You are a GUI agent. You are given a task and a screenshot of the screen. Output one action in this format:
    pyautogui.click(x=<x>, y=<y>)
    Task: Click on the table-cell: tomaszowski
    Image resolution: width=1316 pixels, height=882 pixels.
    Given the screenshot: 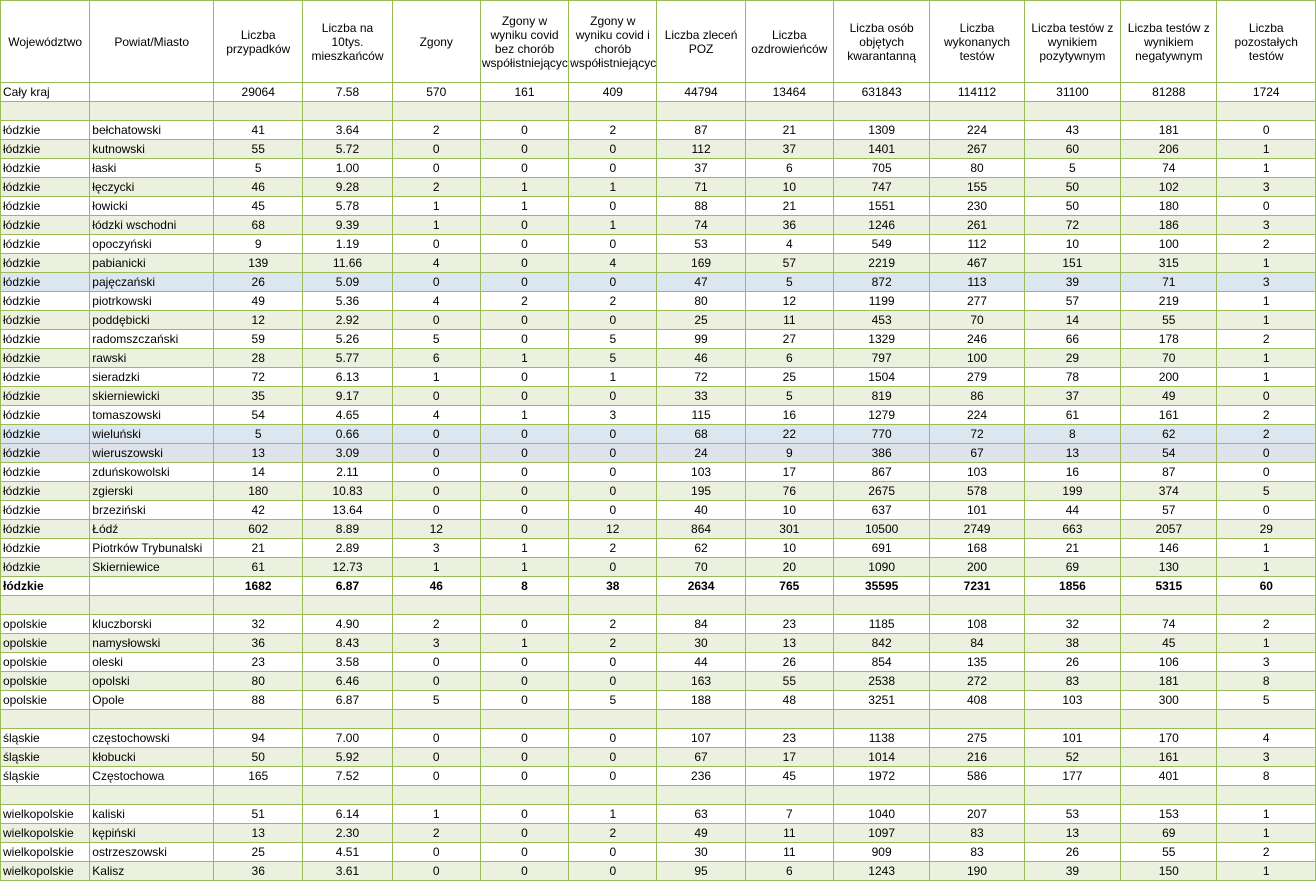 What is the action you would take?
    pyautogui.click(x=152, y=415)
    